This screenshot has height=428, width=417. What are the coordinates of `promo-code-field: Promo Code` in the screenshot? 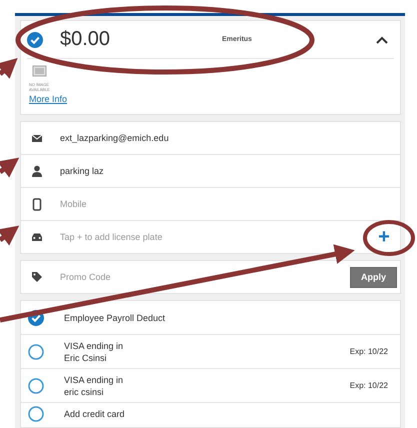 It's located at (205, 277).